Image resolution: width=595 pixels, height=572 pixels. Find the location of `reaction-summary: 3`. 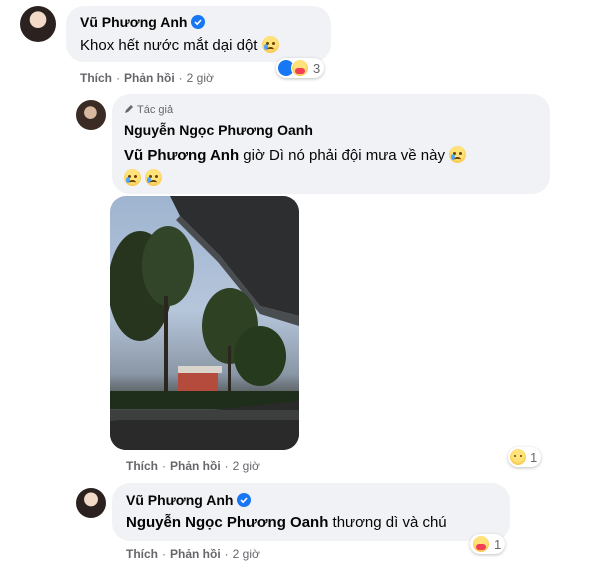

reaction-summary: 3 is located at coordinates (300, 68).